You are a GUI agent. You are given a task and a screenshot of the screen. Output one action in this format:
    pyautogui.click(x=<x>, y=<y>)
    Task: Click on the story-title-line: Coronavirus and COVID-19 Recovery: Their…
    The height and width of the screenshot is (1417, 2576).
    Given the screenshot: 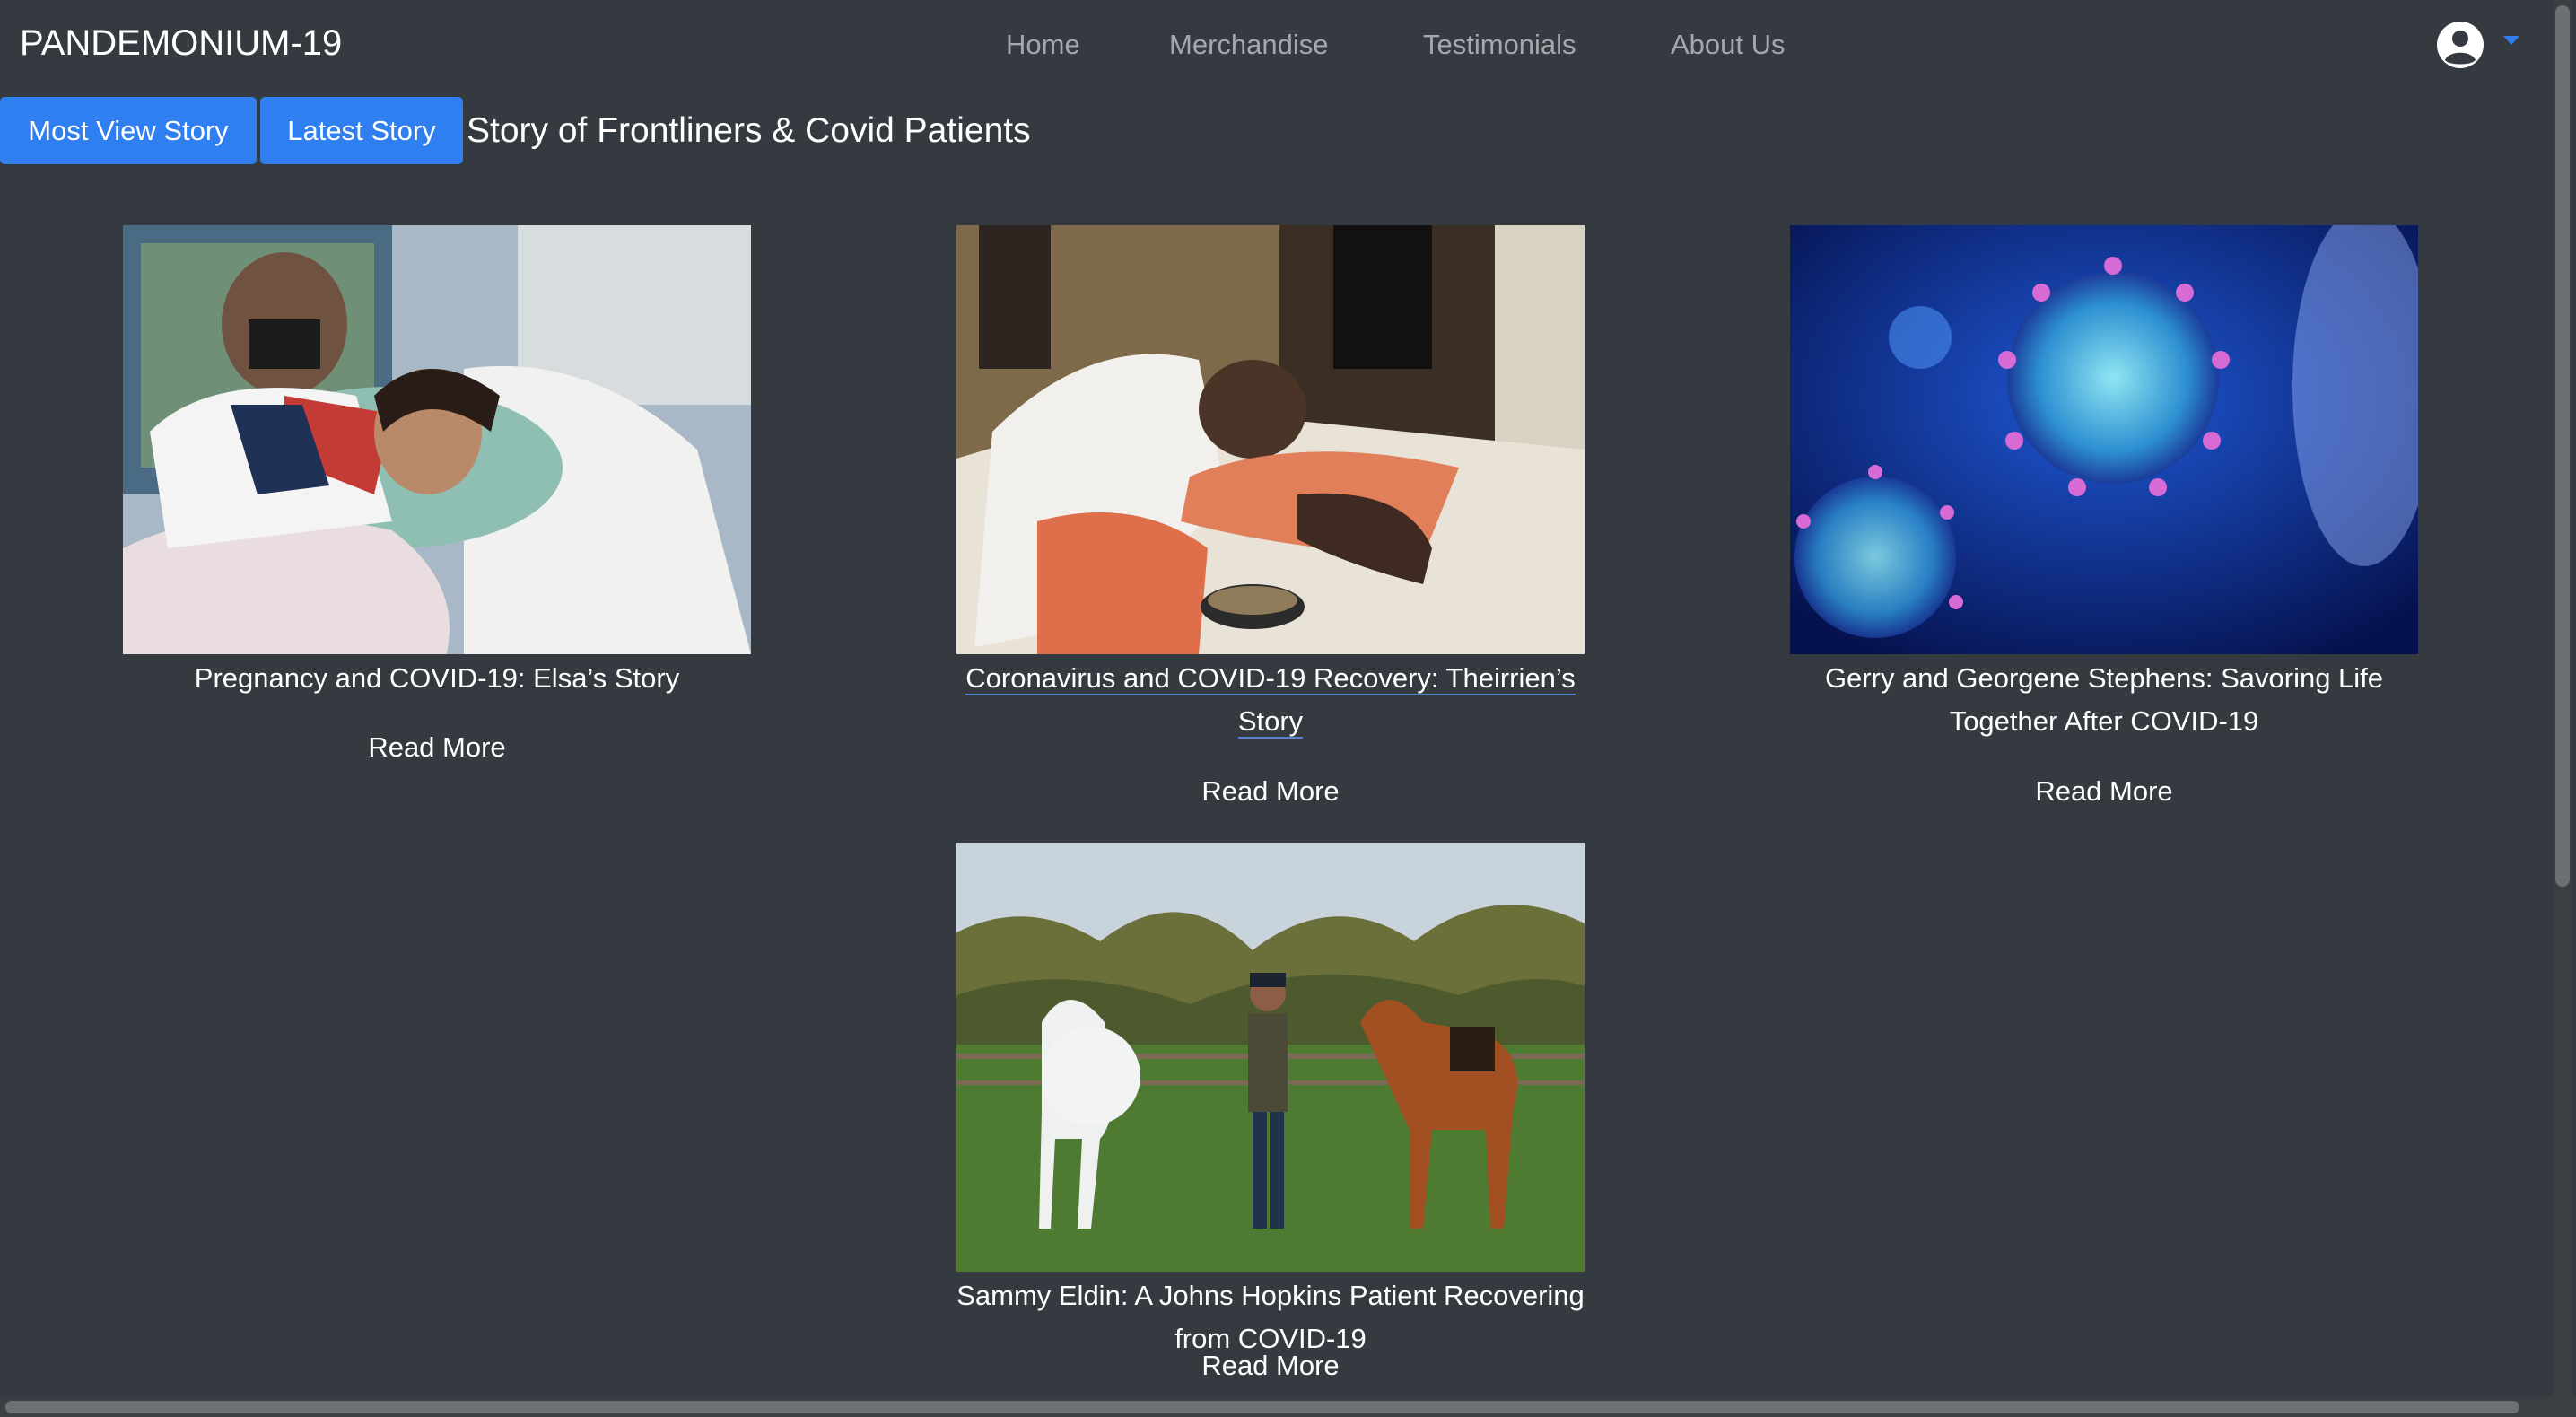 What is the action you would take?
    pyautogui.click(x=1270, y=678)
    